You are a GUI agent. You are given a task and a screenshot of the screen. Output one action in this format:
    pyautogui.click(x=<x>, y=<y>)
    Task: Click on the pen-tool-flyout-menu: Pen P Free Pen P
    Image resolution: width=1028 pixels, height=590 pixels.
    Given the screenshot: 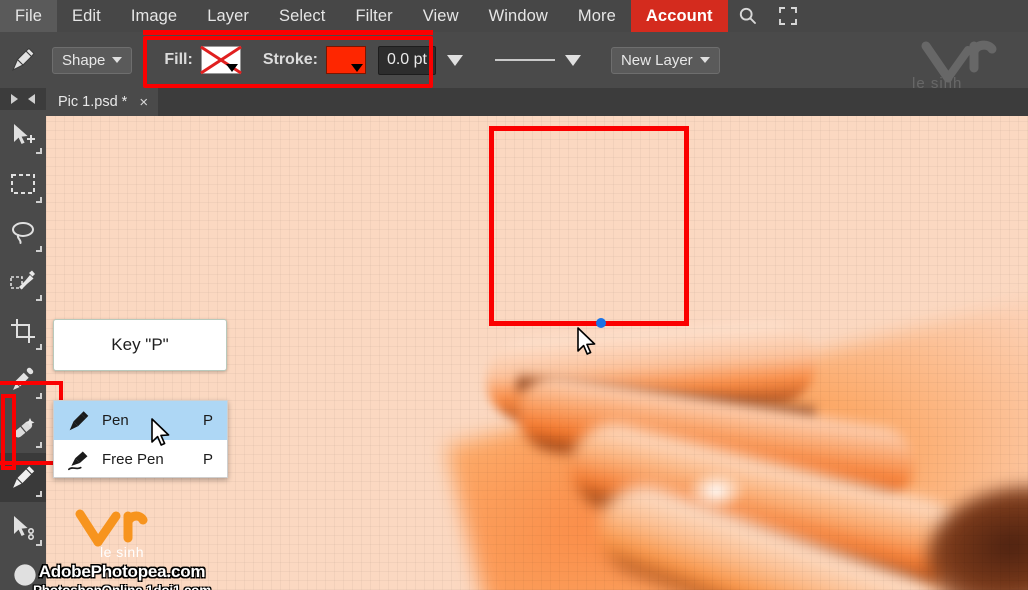 What is the action you would take?
    pyautogui.click(x=140, y=439)
    